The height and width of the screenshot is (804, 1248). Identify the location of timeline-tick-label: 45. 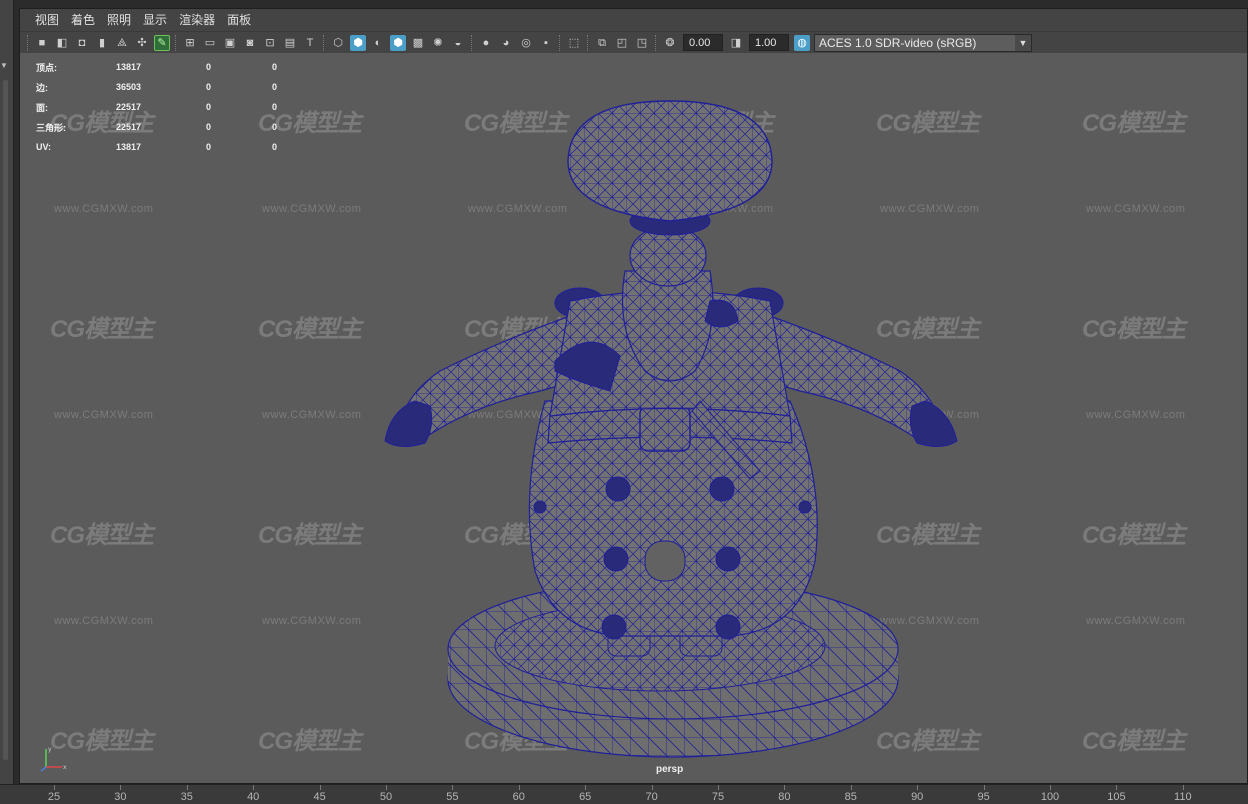
(319, 797).